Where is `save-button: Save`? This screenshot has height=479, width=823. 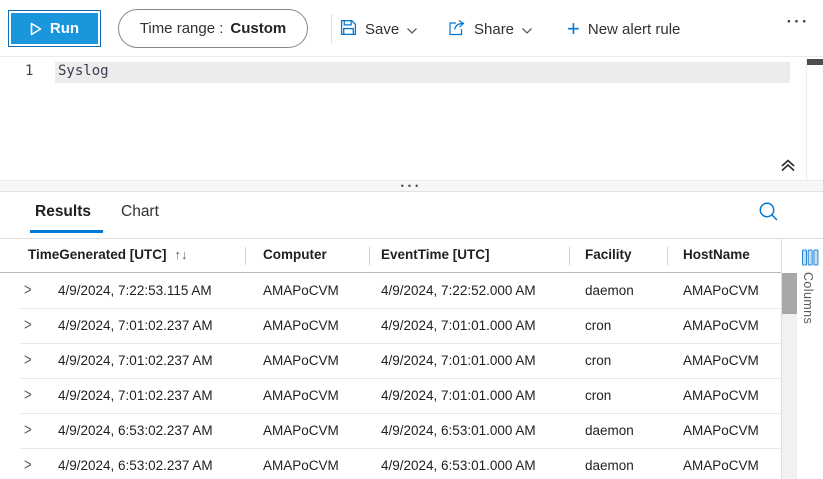 save-button: Save is located at coordinates (379, 29).